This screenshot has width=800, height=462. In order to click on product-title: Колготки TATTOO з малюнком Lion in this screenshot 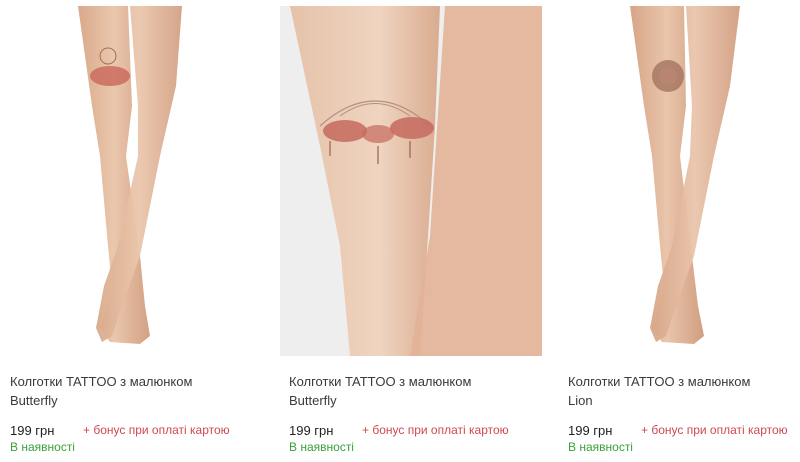, I will do `click(684, 391)`.